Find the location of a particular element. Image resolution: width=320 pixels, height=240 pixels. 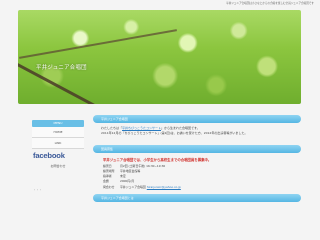

contact-email-link: hiraijunior@yahoo.co.jp is located at coordinates (164, 187).